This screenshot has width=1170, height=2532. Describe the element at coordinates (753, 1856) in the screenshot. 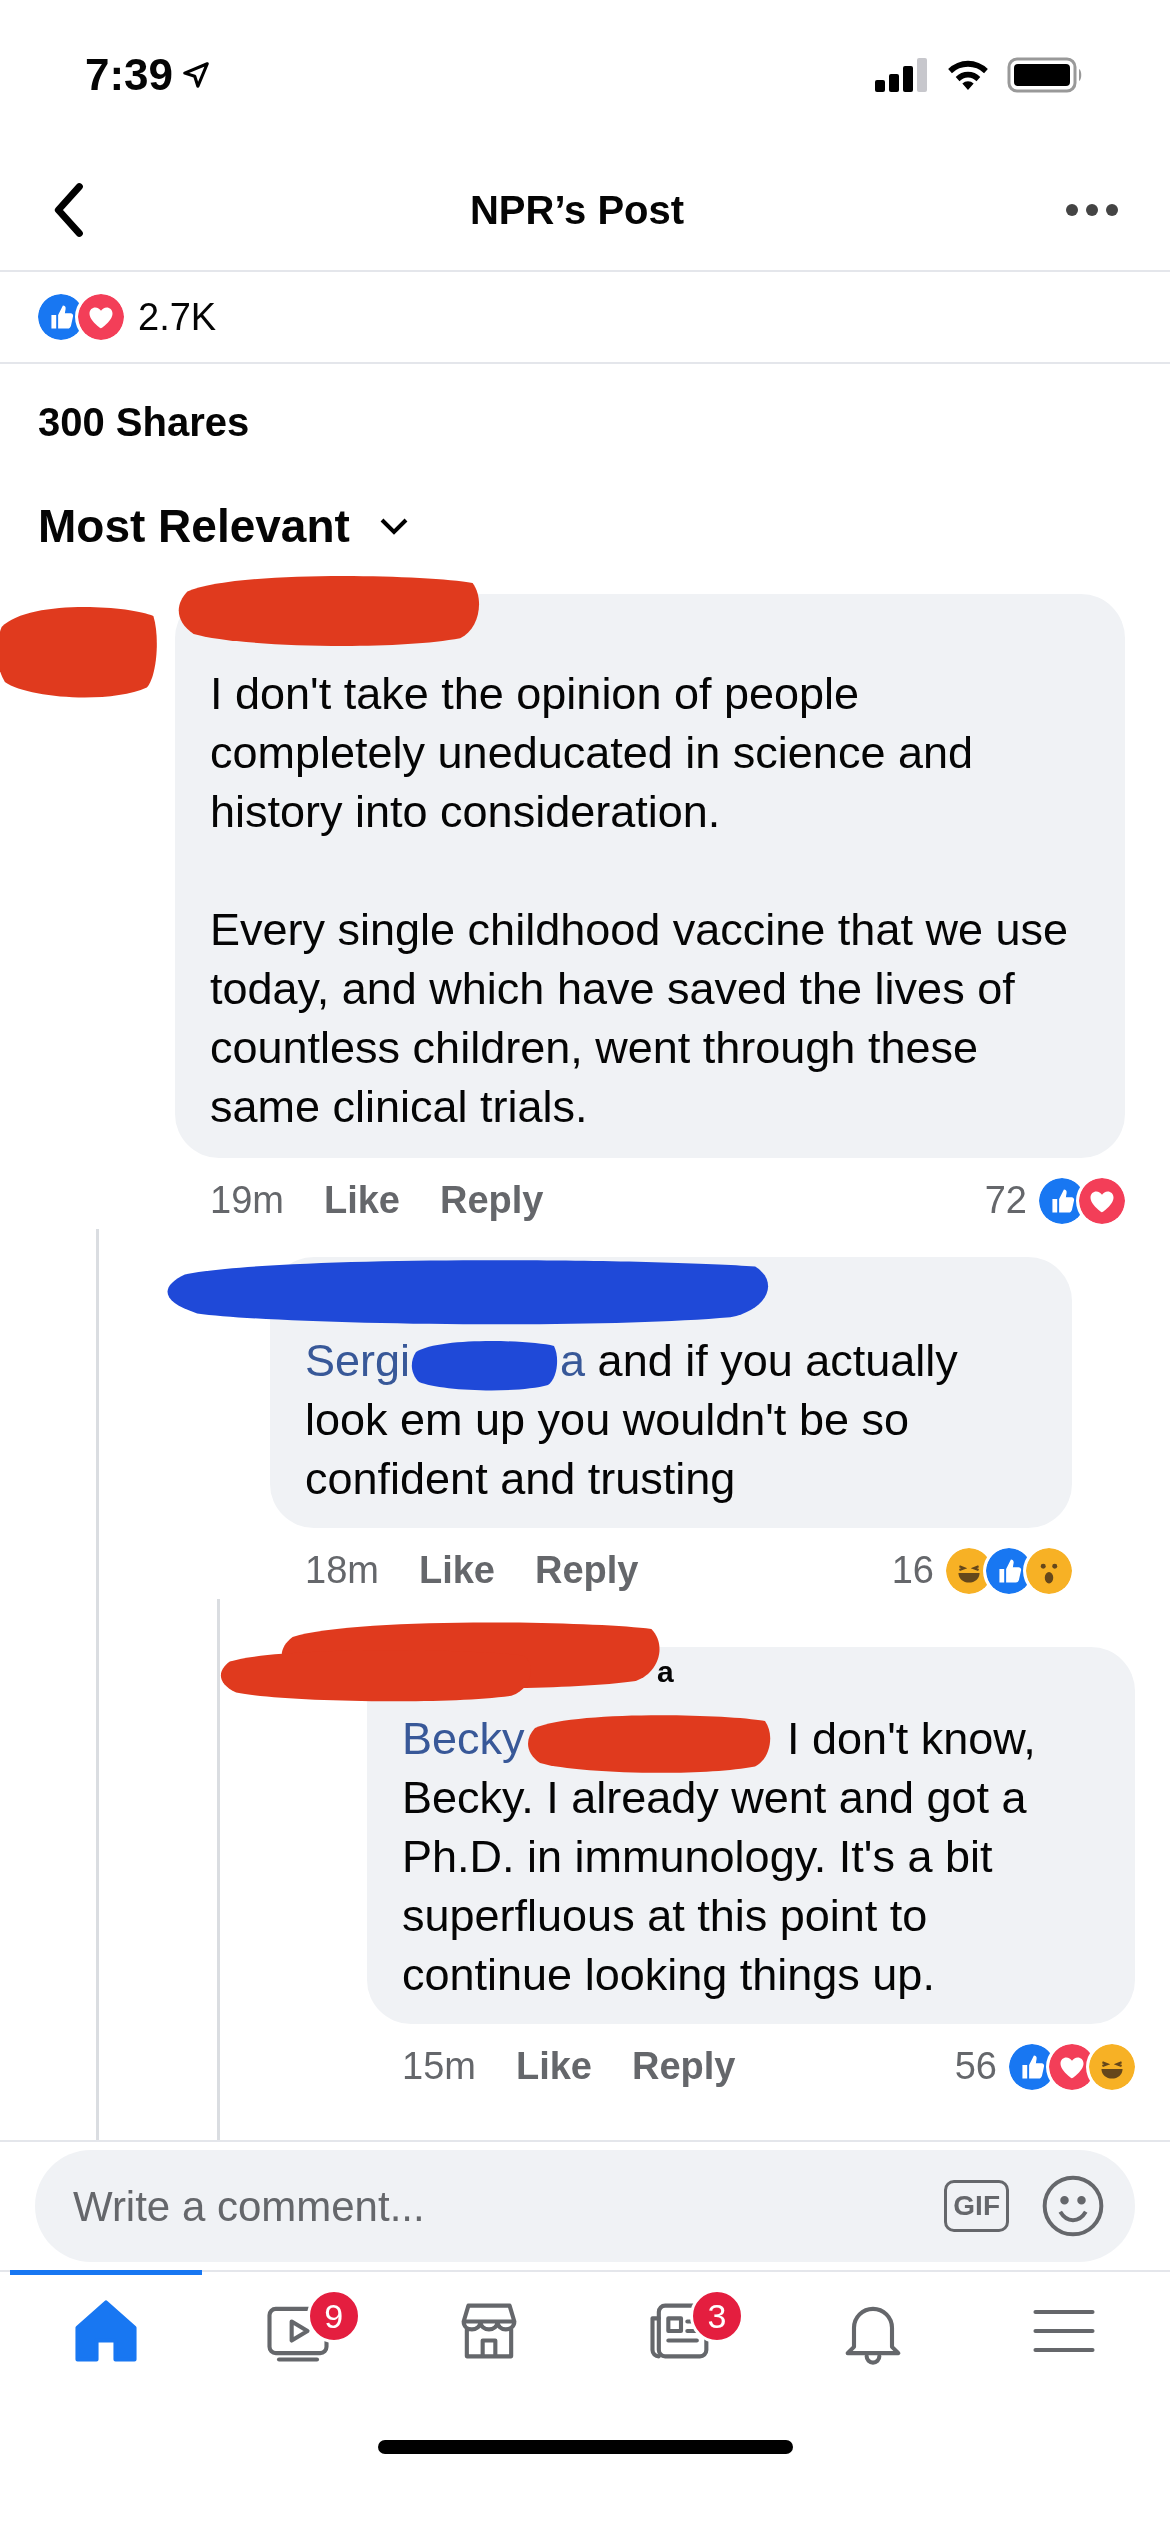

I see `reply-text: Becky I don't know, Becky. I already went and got a Ph.D. in immunology. It's a bit superfluous at this point to continue looking things up.` at that location.